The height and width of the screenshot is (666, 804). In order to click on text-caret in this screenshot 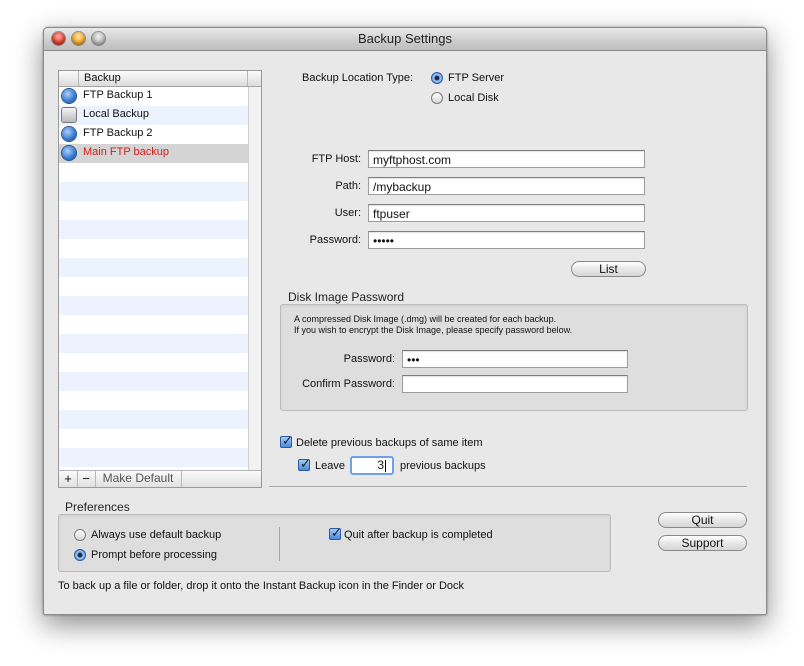, I will do `click(385, 465)`.